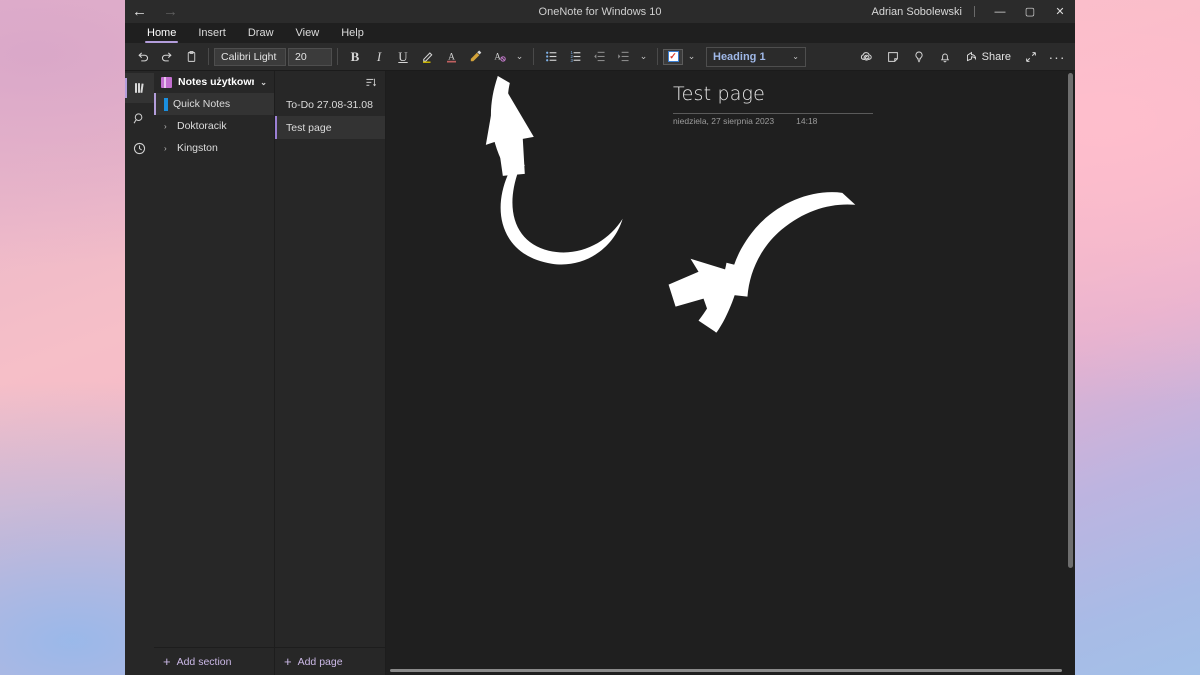  Describe the element at coordinates (143, 57) in the screenshot. I see `undo-icon` at that location.